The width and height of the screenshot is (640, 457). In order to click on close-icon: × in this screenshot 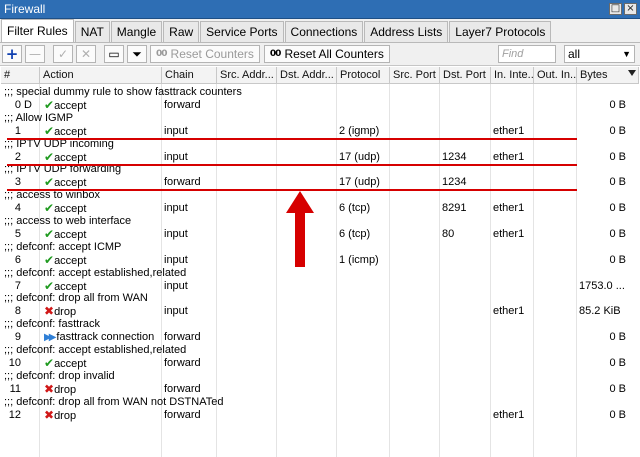, I will do `click(630, 9)`.